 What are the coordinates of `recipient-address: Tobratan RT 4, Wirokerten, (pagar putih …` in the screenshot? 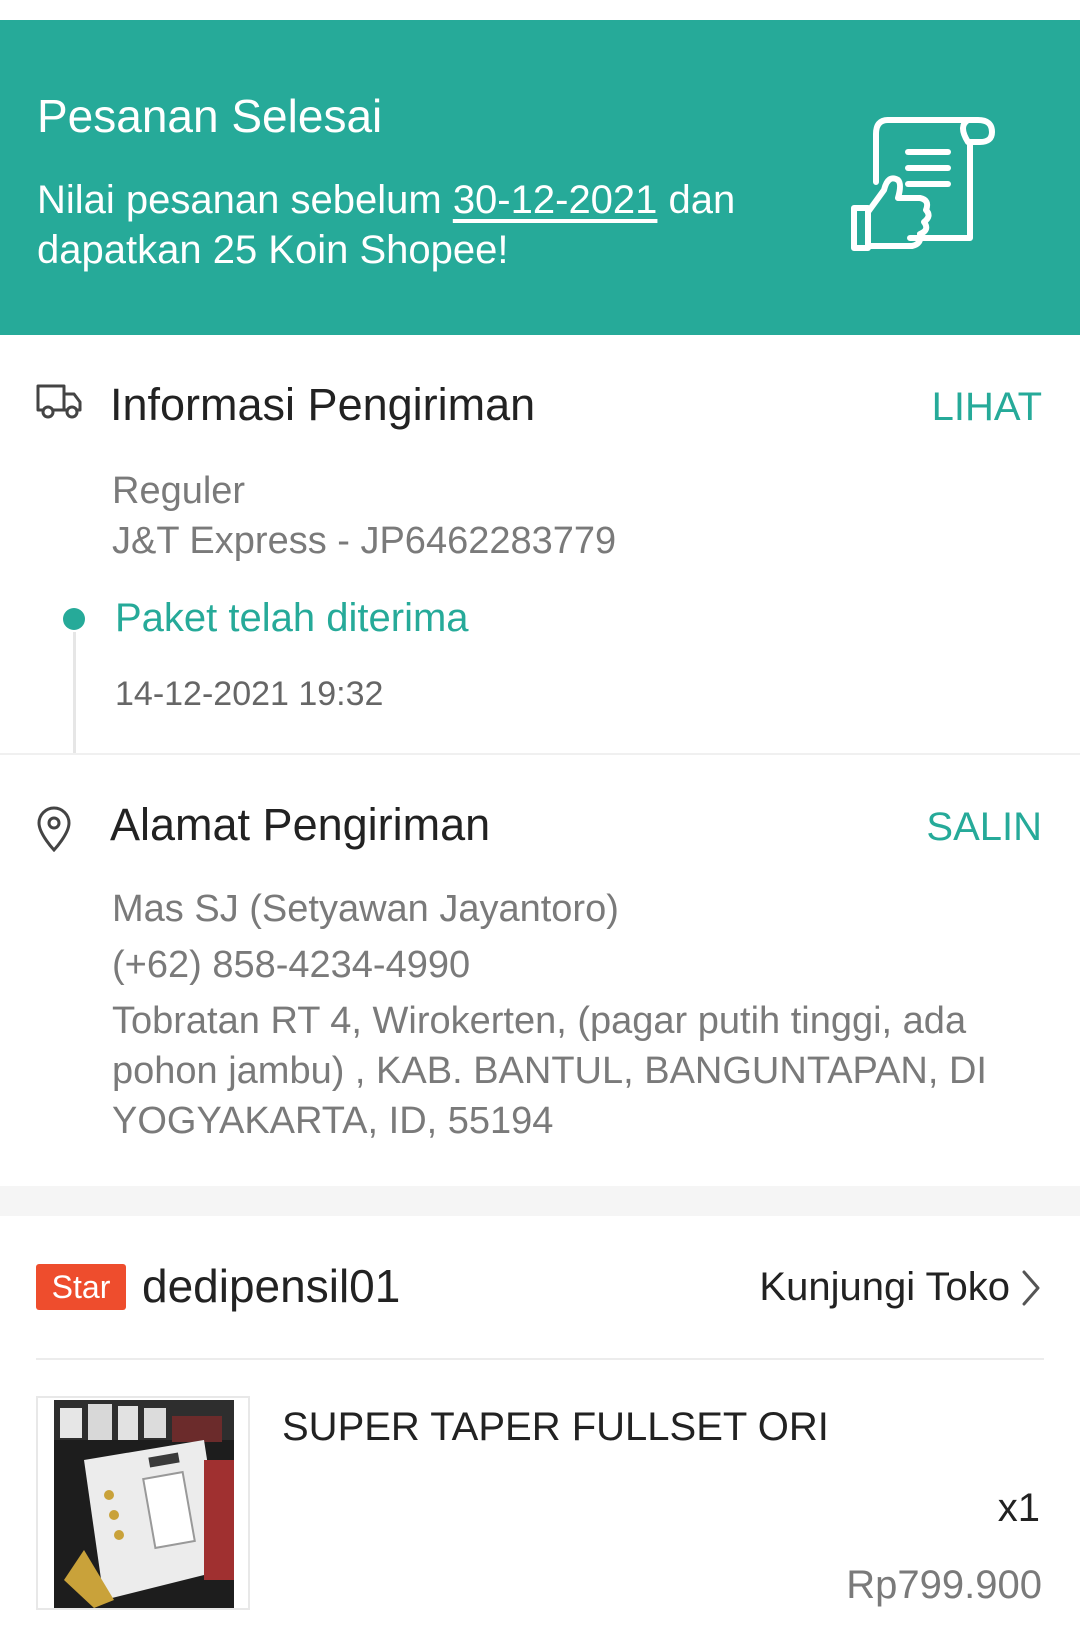 It's located at (549, 1071).